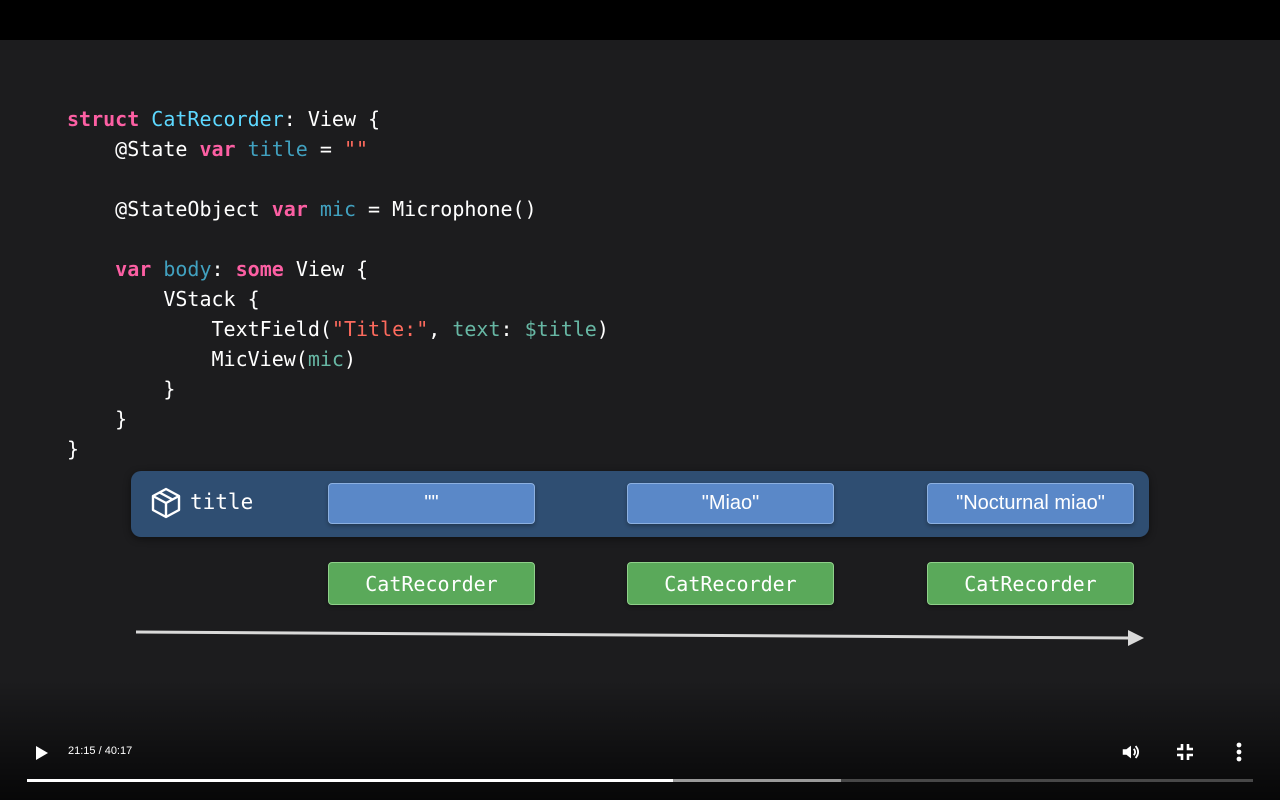  Describe the element at coordinates (338, 299) in the screenshot. I see `code-line: VStack {` at that location.